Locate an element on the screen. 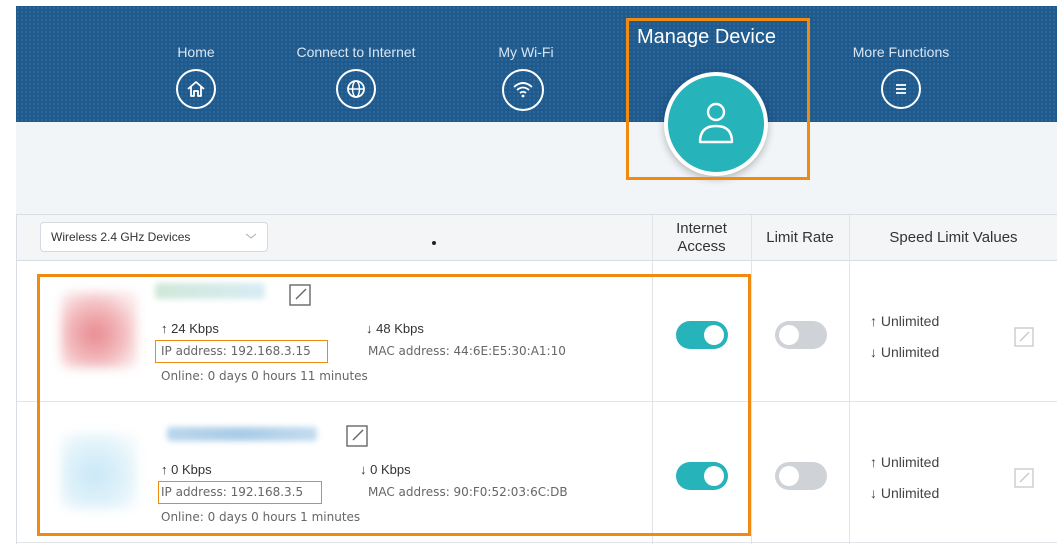 The height and width of the screenshot is (544, 1057). download-speed-value: 0 Kbps is located at coordinates (390, 469).